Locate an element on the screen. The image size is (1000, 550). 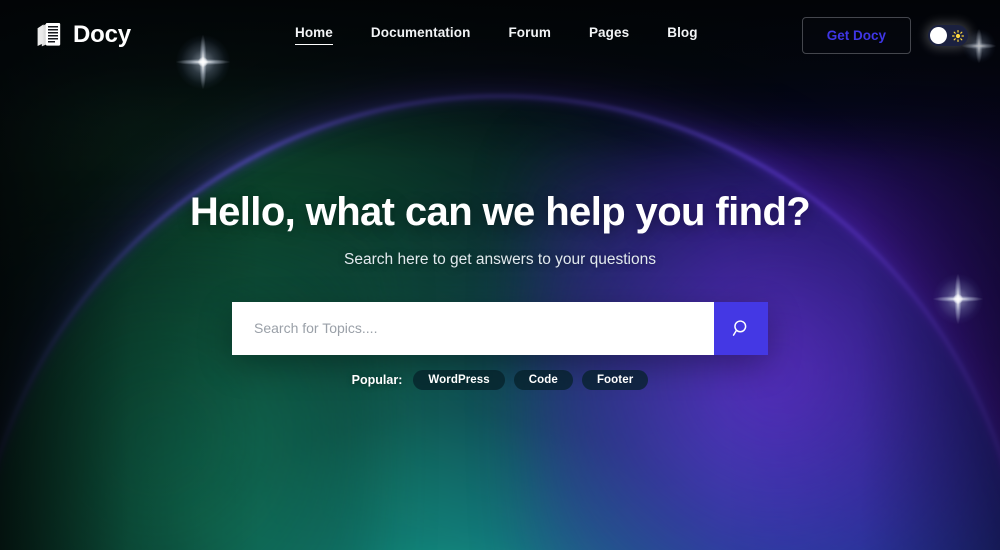
theme-toggle is located at coordinates (948, 35).